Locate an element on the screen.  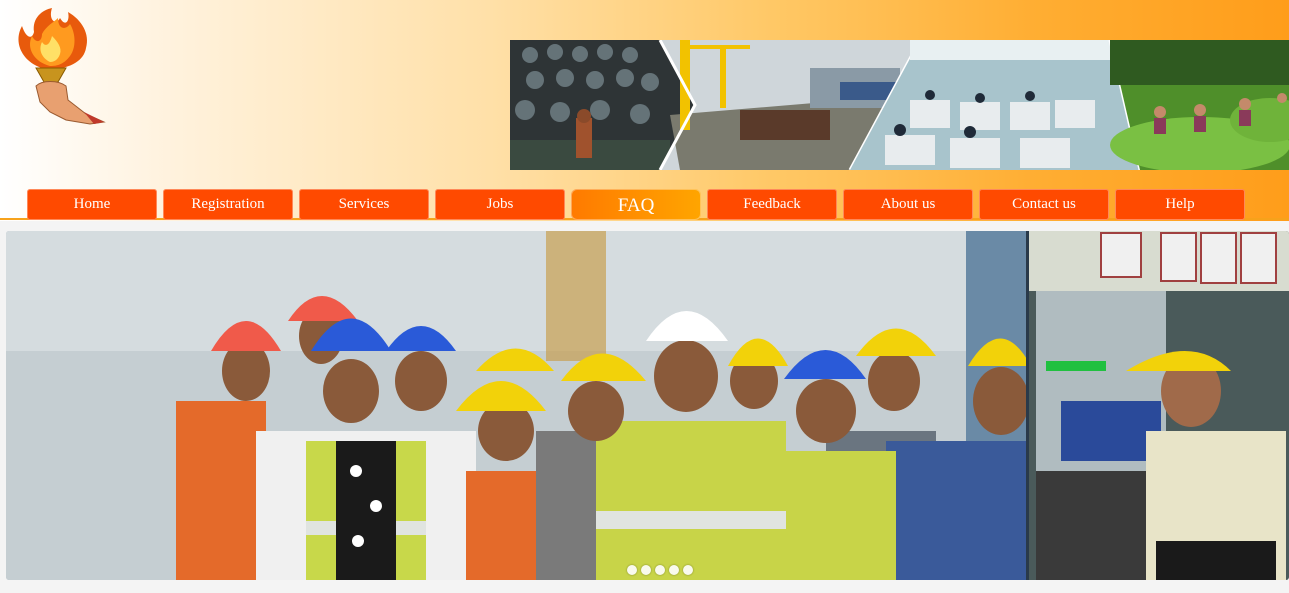
slider-pagination is located at coordinates (662, 570).